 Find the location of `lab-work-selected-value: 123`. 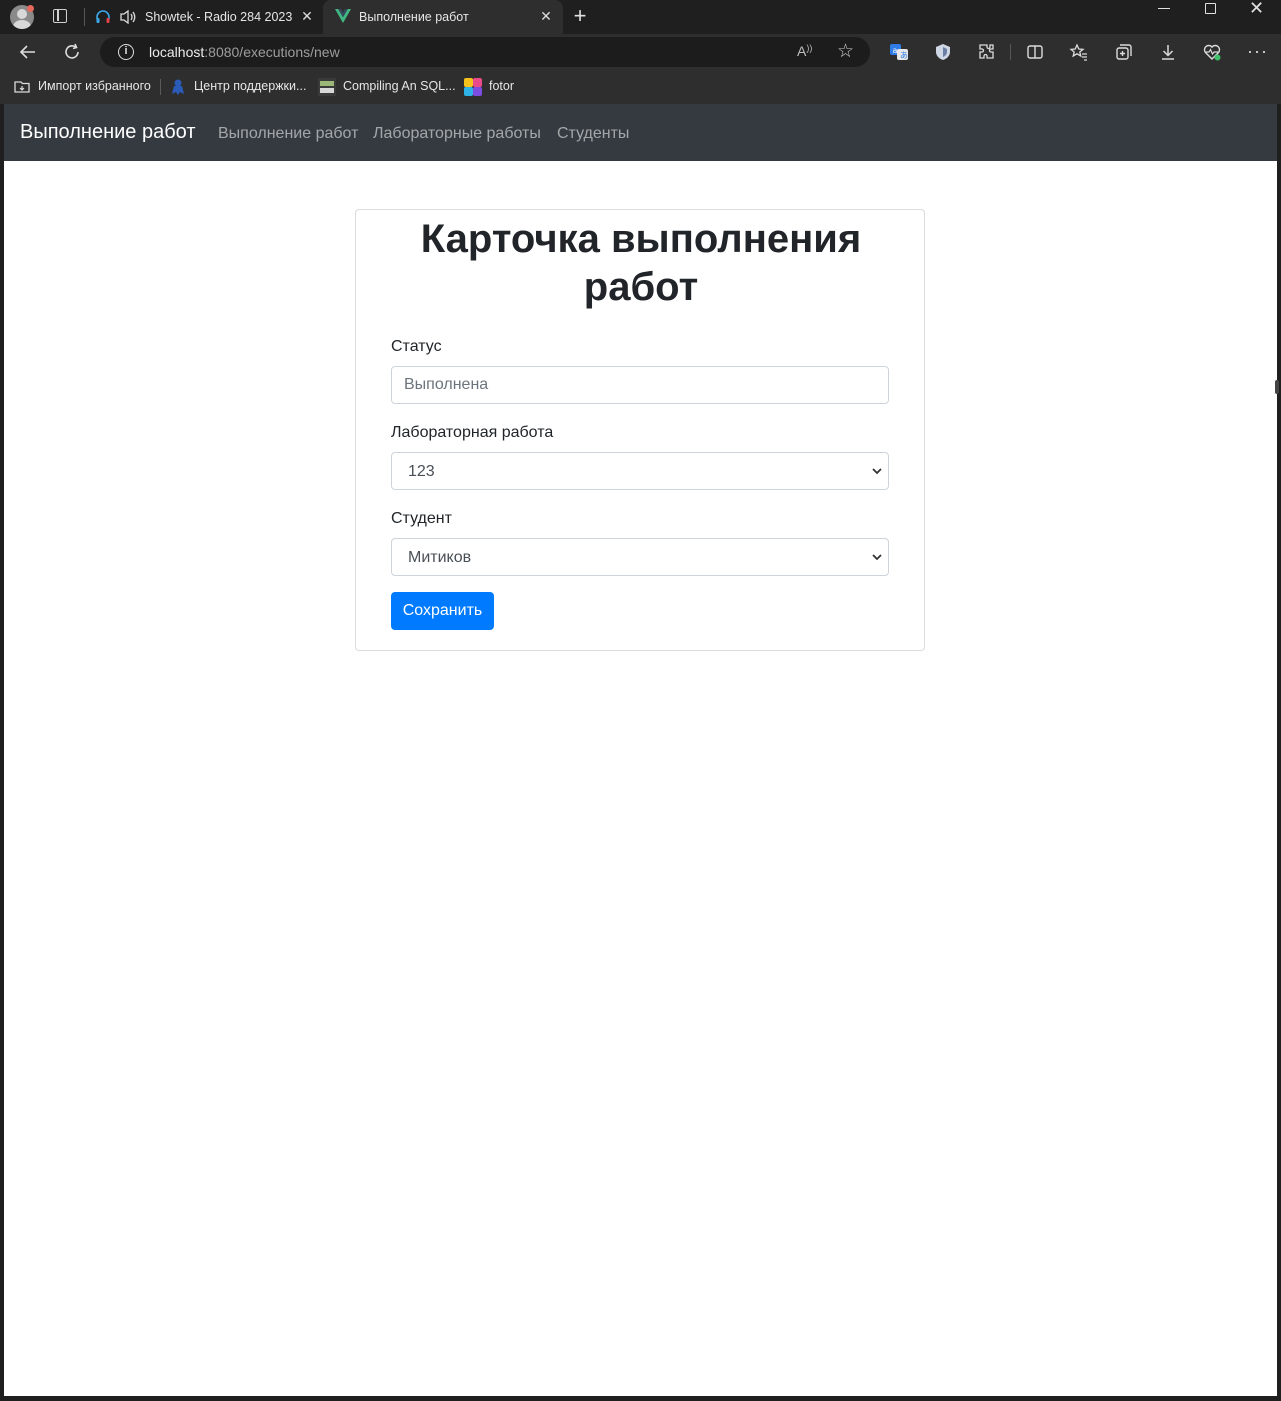

lab-work-selected-value: 123 is located at coordinates (421, 471).